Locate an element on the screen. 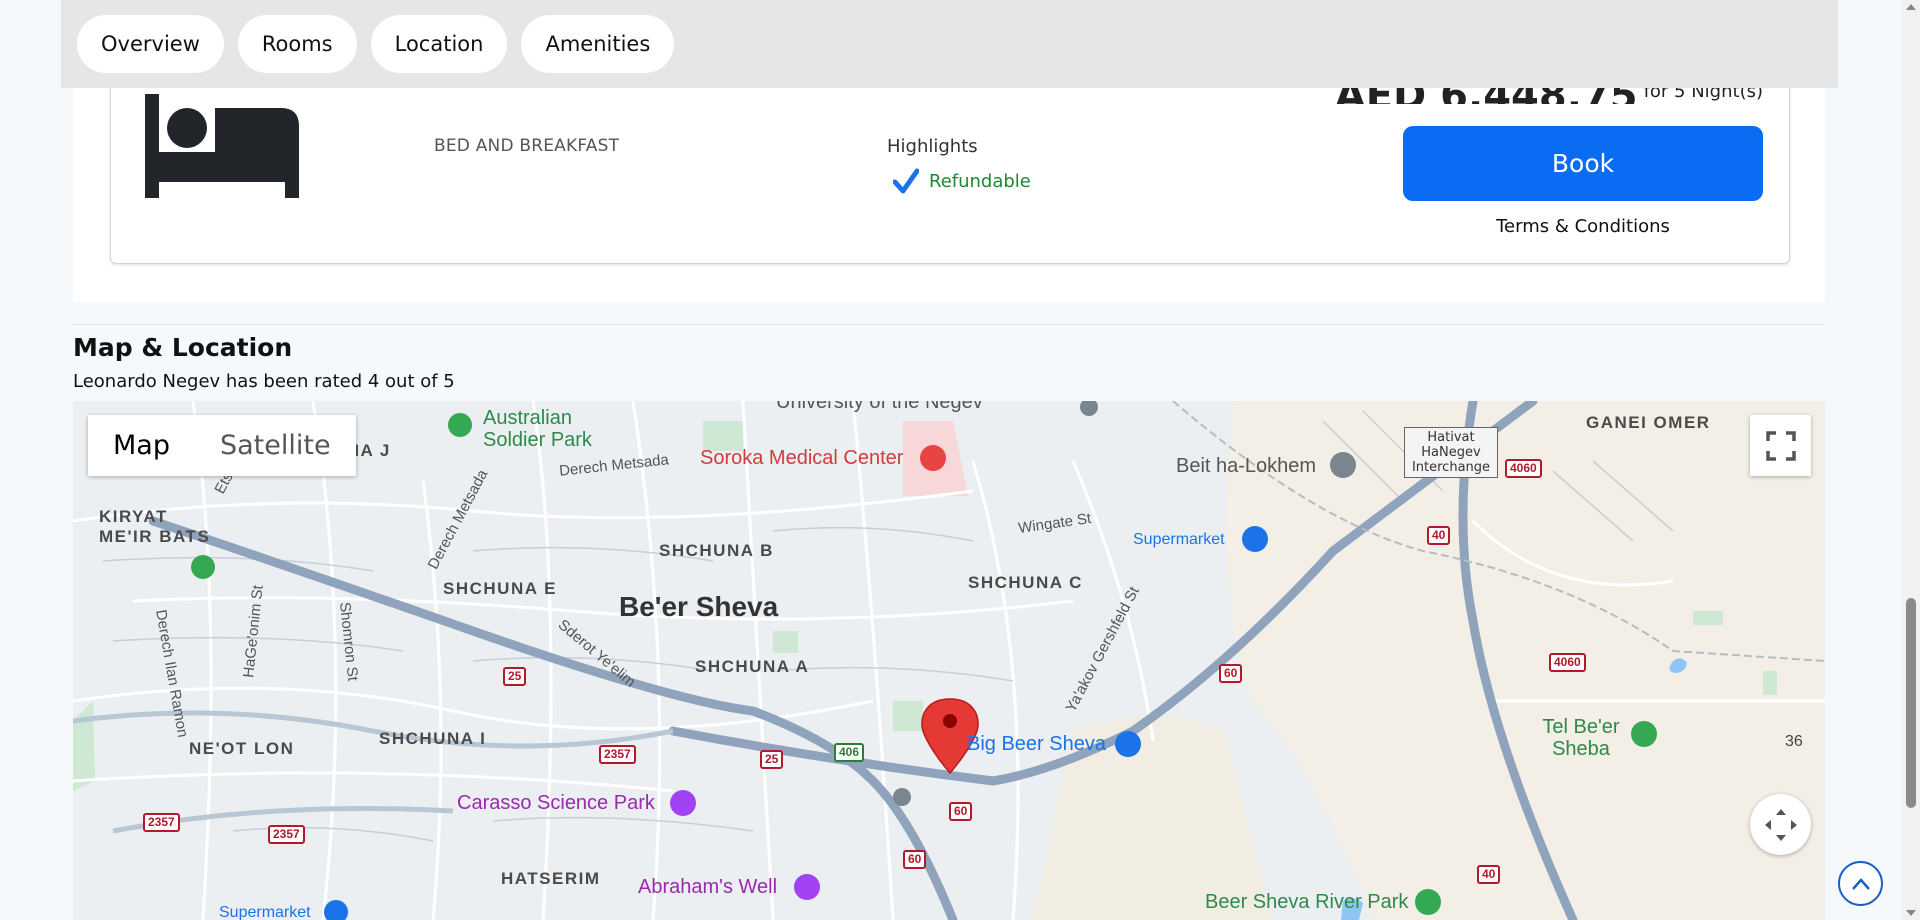  fullscreen-button is located at coordinates (1780, 445).